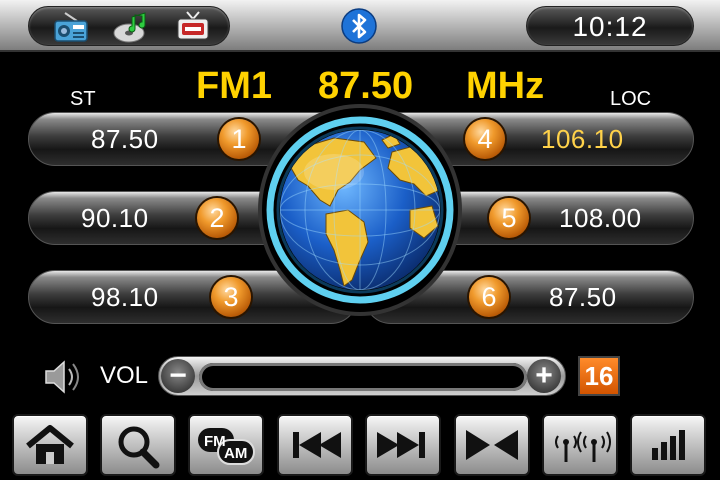 This screenshot has width=720, height=480. I want to click on volume-slider: − +, so click(362, 376).